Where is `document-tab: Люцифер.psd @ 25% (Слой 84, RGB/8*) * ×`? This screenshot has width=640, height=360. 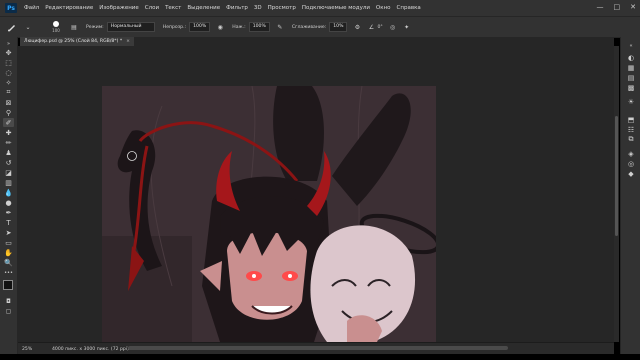
document-tab: Люцифер.psd @ 25% (Слой 84, RGB/8*) * × is located at coordinates (77, 41).